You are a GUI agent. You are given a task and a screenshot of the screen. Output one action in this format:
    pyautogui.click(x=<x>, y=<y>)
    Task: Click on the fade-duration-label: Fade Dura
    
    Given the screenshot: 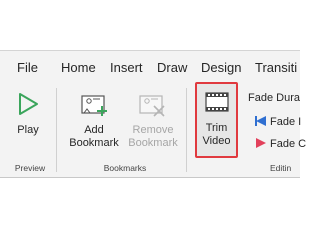 What is the action you would take?
    pyautogui.click(x=274, y=98)
    